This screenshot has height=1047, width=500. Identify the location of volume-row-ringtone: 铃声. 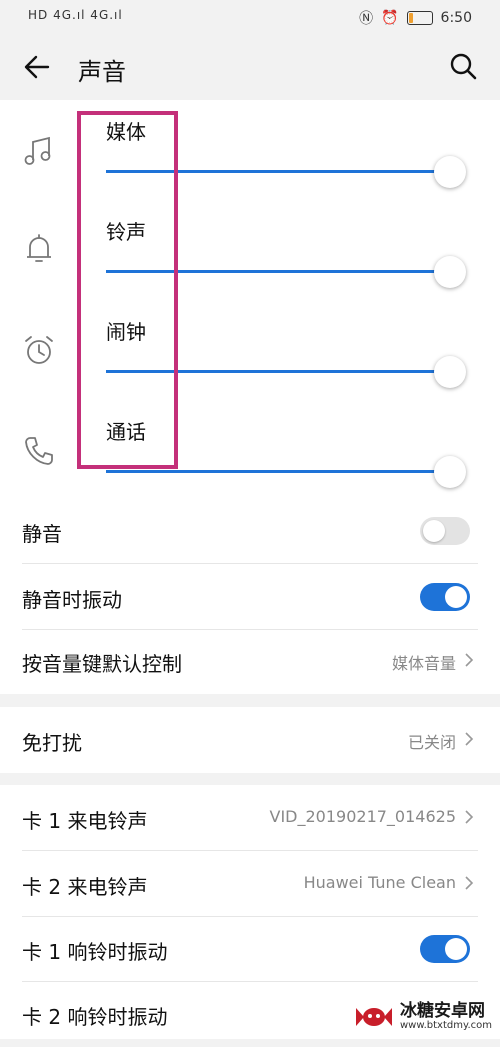
(250, 250).